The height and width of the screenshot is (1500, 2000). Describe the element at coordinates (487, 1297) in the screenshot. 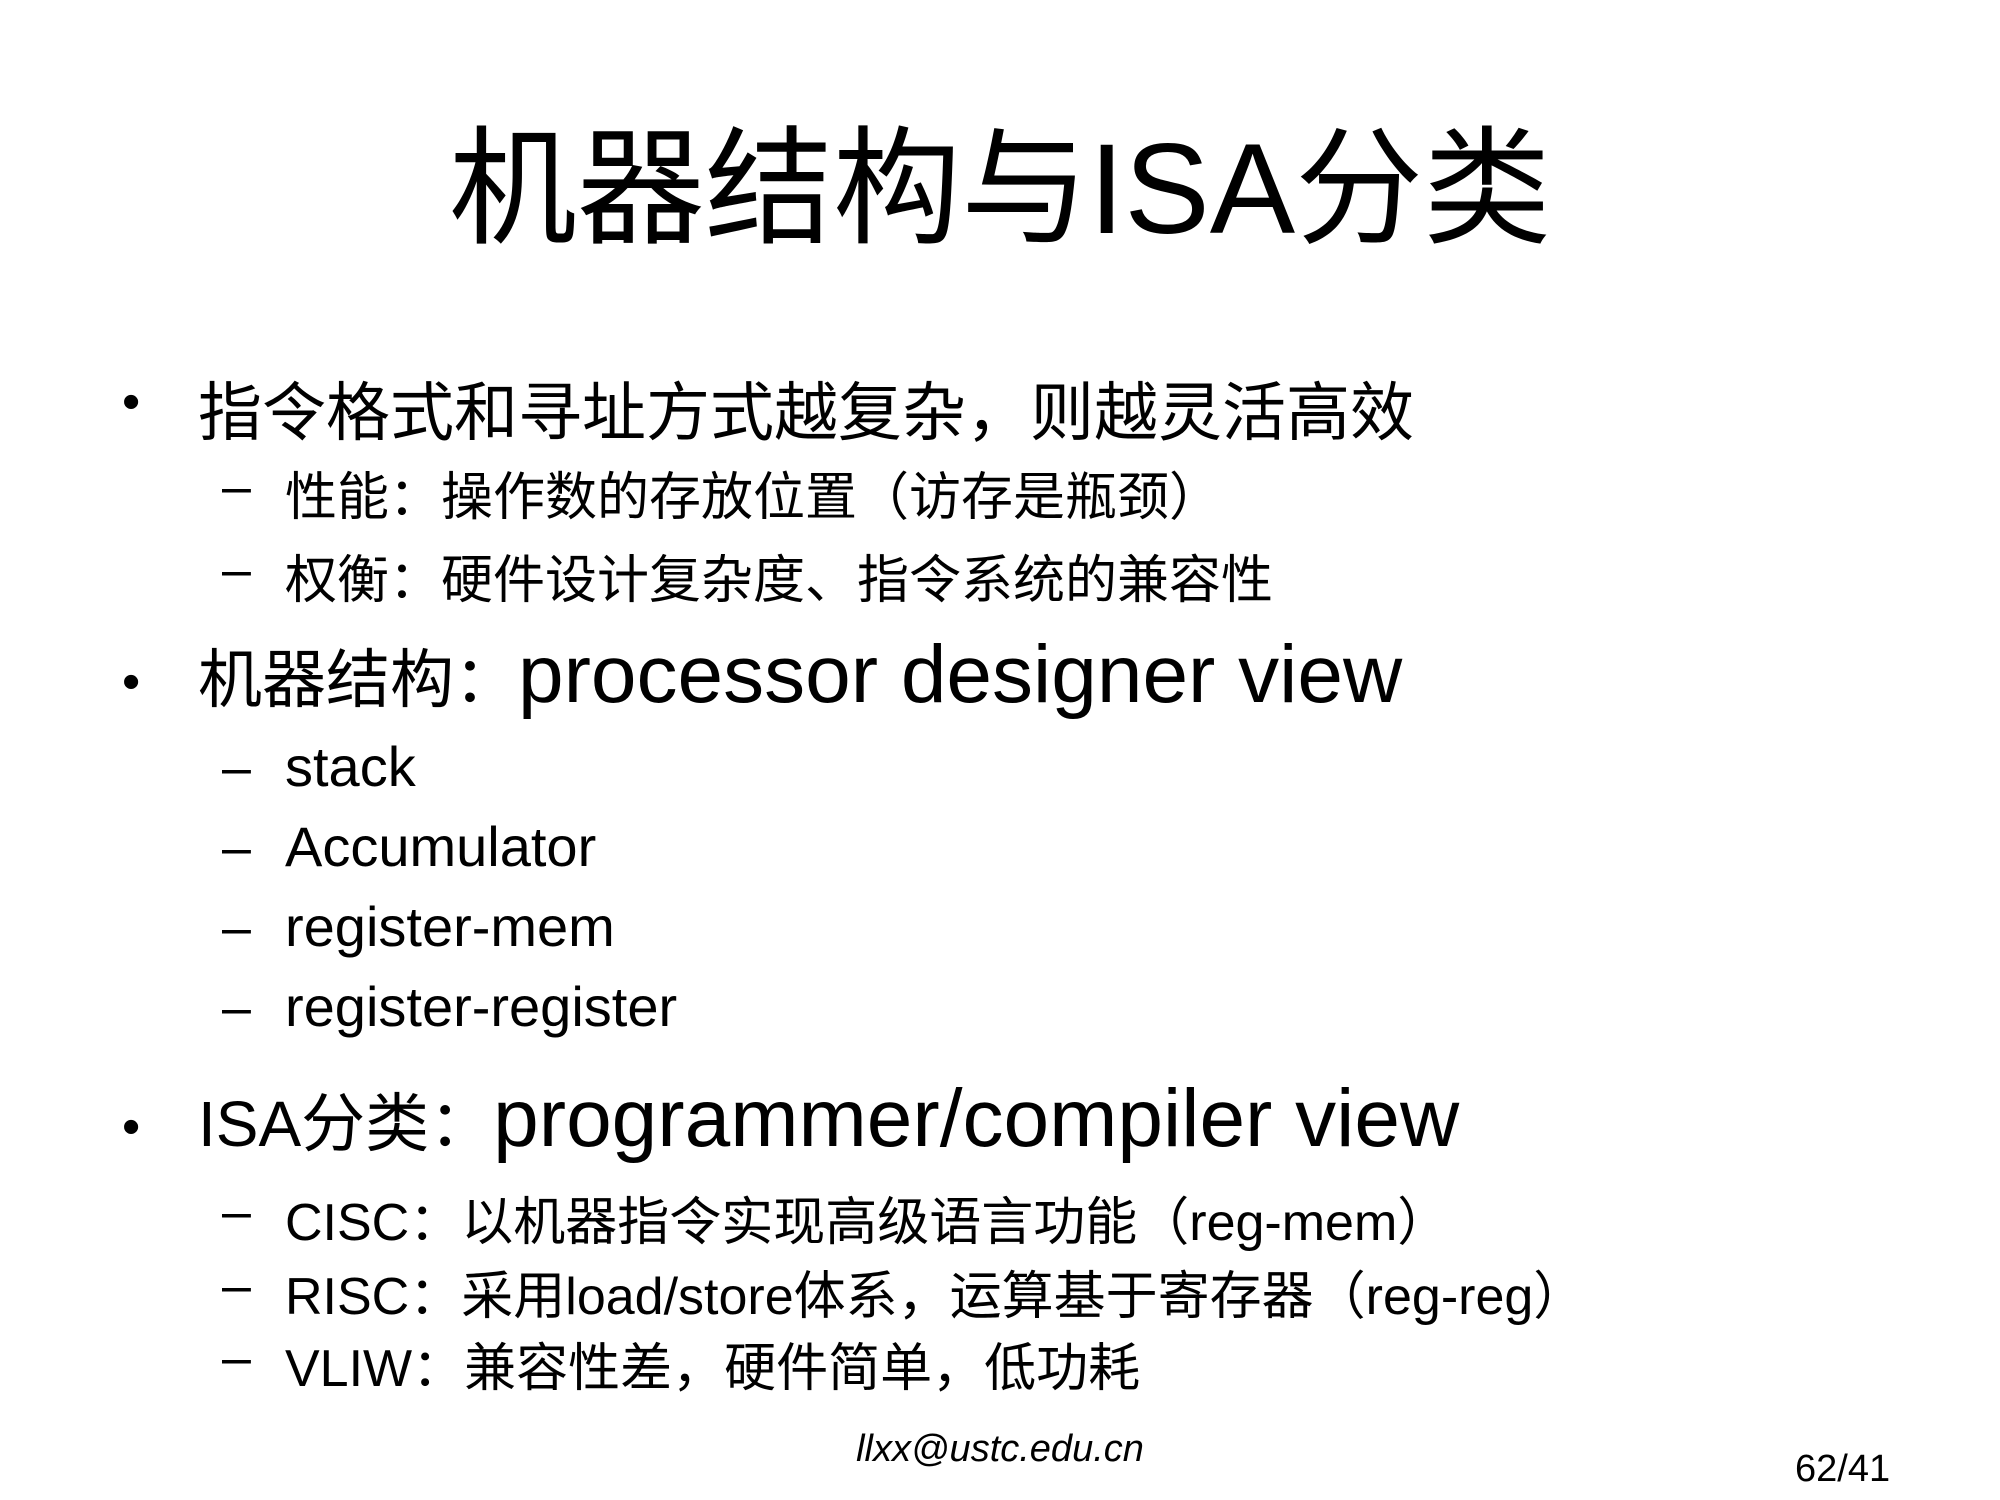

I see `sub-cn: ：采用` at that location.